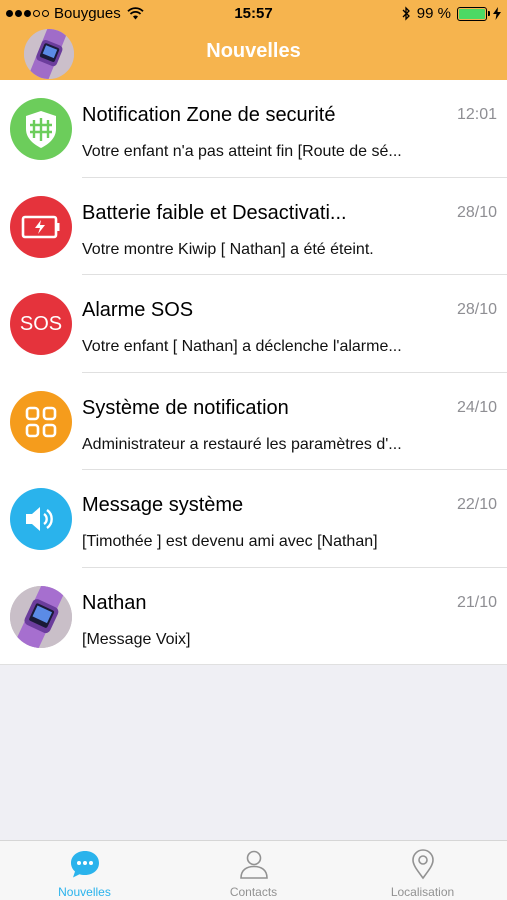 This screenshot has height=900, width=507. I want to click on page-title: Nouvelles, so click(253, 51).